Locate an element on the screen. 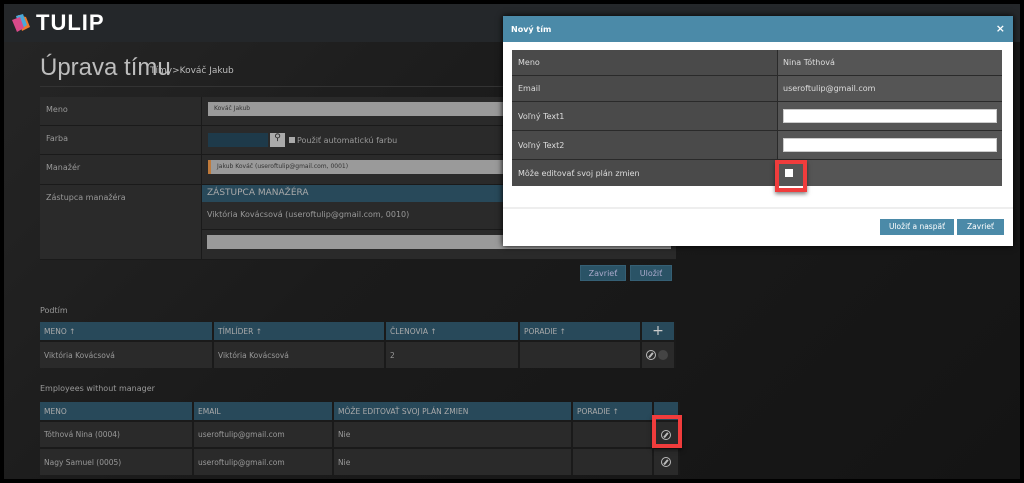  subteams-title: Podtím is located at coordinates (54, 310).